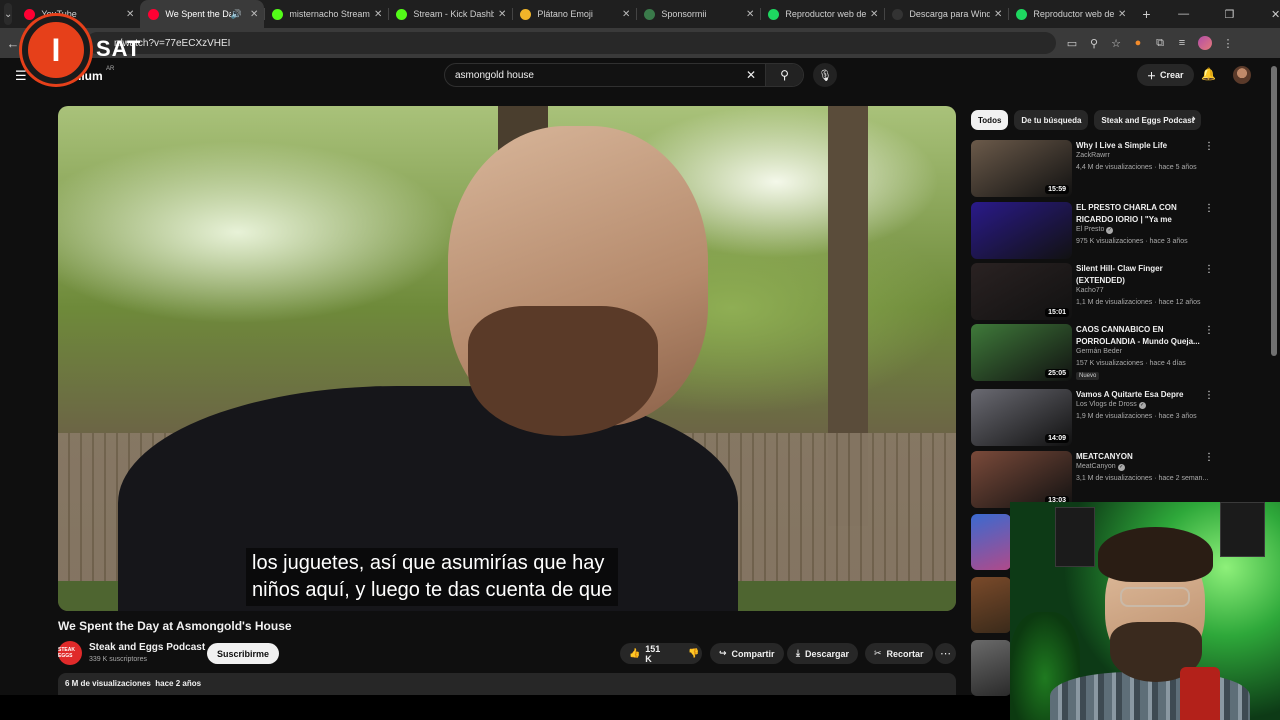  I want to click on recommended-channel: MeatCanyon ✓, so click(1100, 467).